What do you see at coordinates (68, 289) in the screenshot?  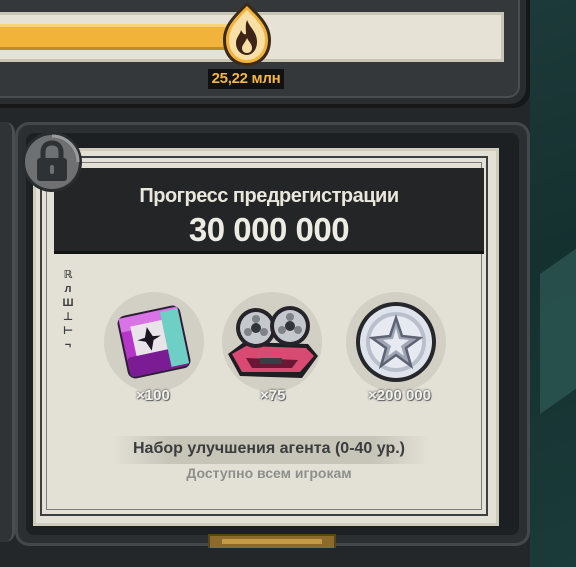 I see `glyph: л` at bounding box center [68, 289].